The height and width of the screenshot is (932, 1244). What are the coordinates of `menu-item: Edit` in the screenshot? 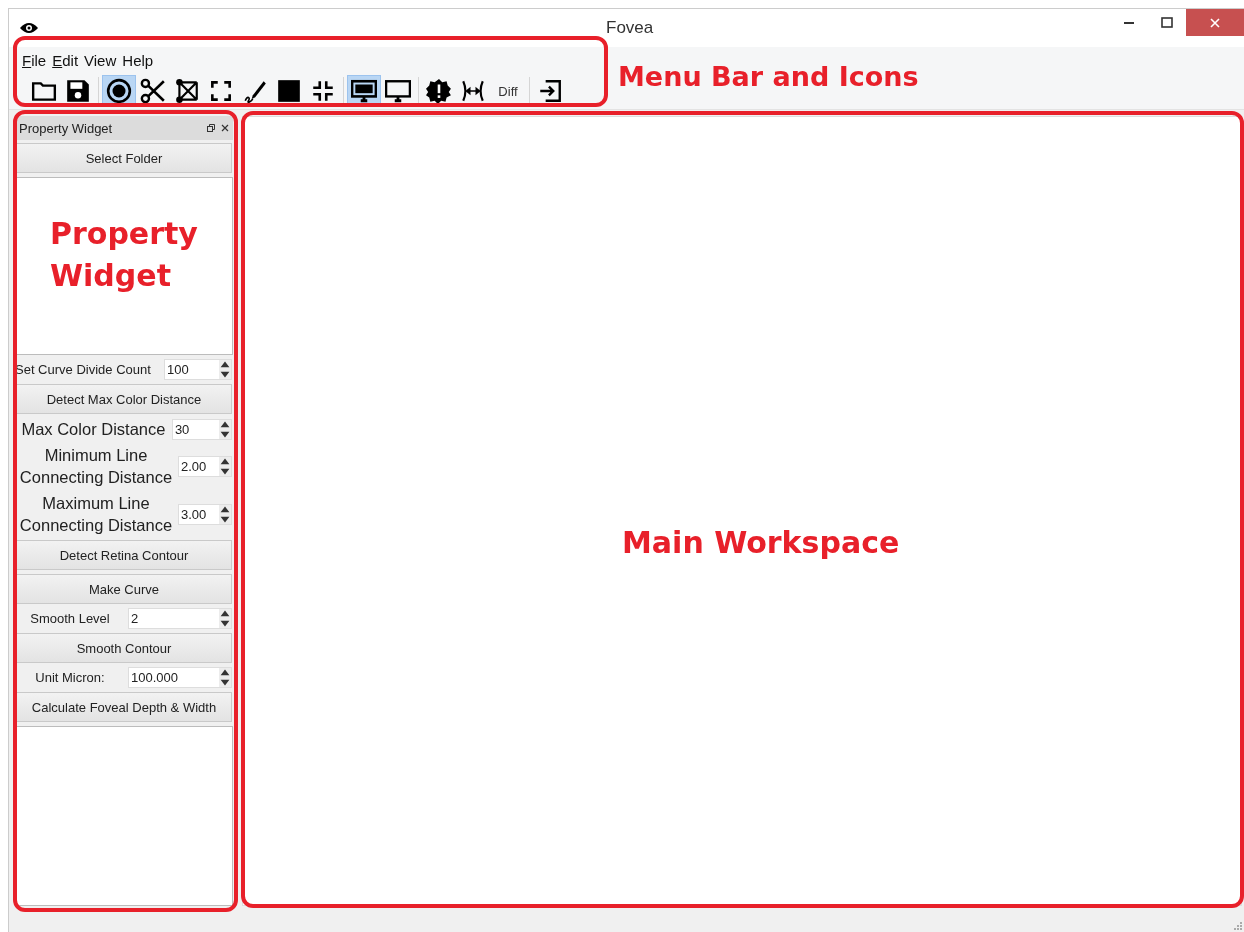 It's located at (67, 60).